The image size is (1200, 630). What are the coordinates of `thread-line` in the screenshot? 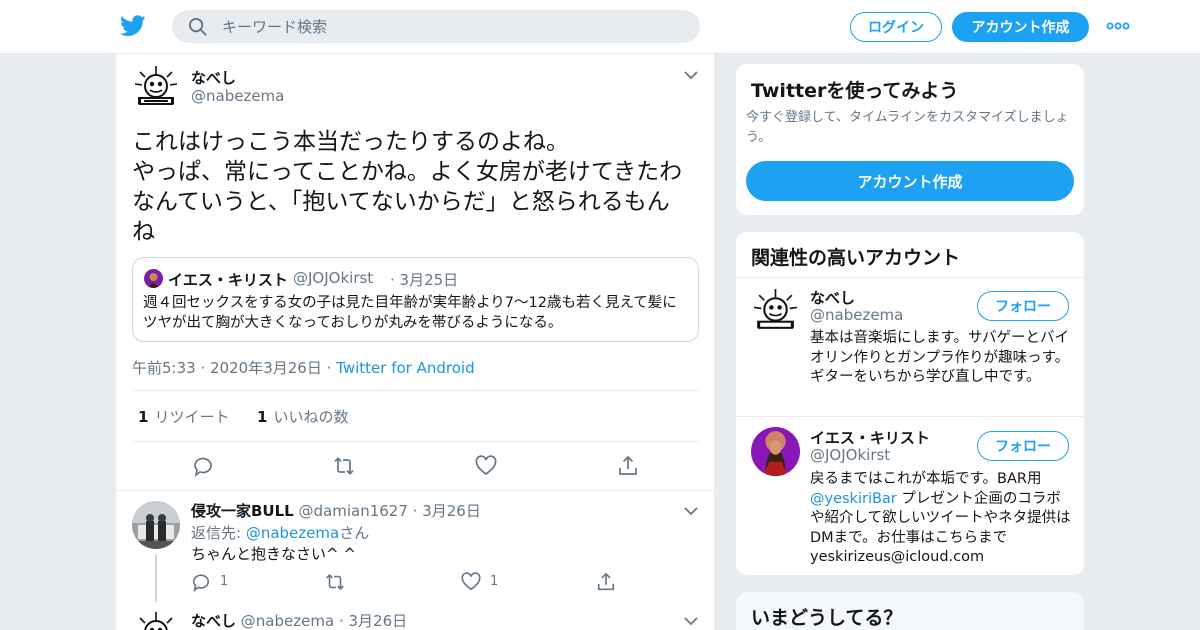 It's located at (156, 578).